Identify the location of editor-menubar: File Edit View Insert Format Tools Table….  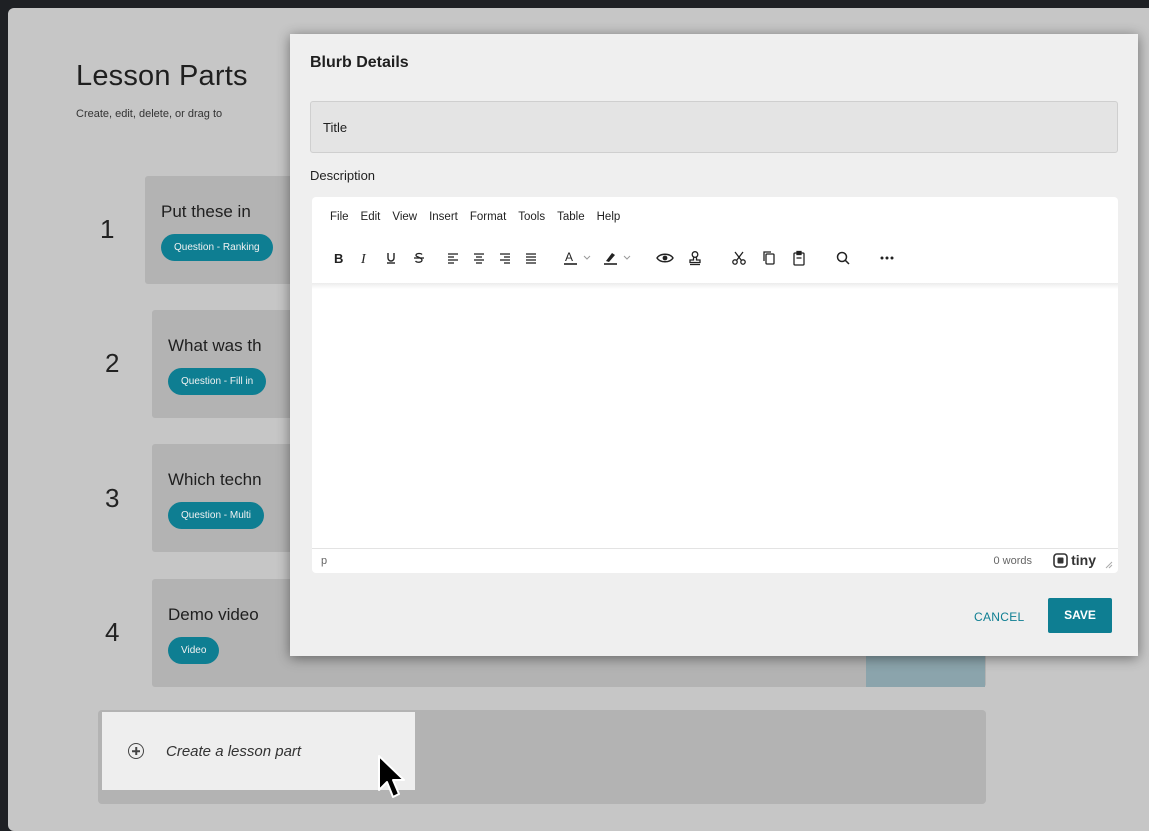
(475, 217).